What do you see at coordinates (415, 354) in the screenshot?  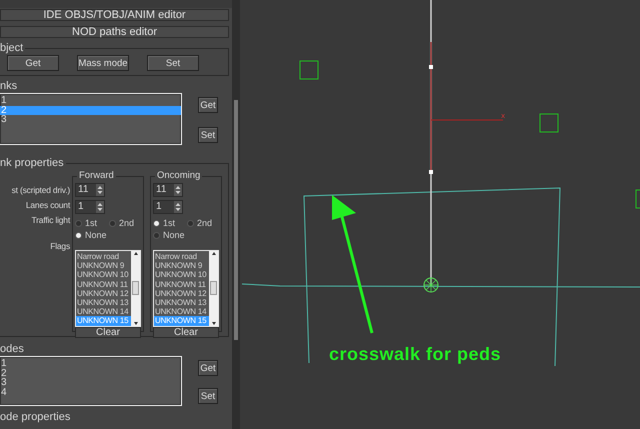 I see `annotation-text: crosswalk for peds` at bounding box center [415, 354].